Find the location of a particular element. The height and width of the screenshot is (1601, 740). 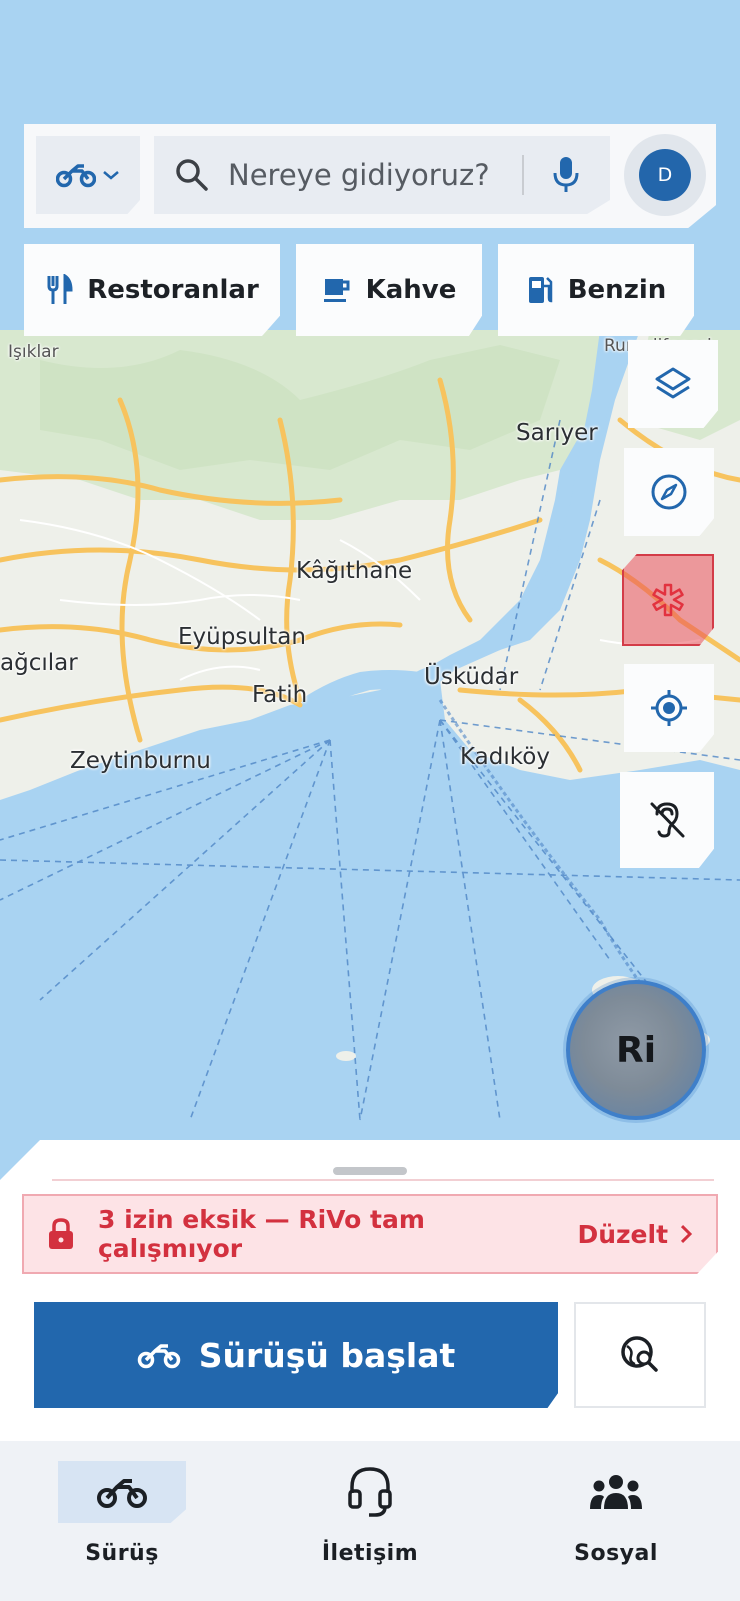

headset-icon is located at coordinates (370, 1492).